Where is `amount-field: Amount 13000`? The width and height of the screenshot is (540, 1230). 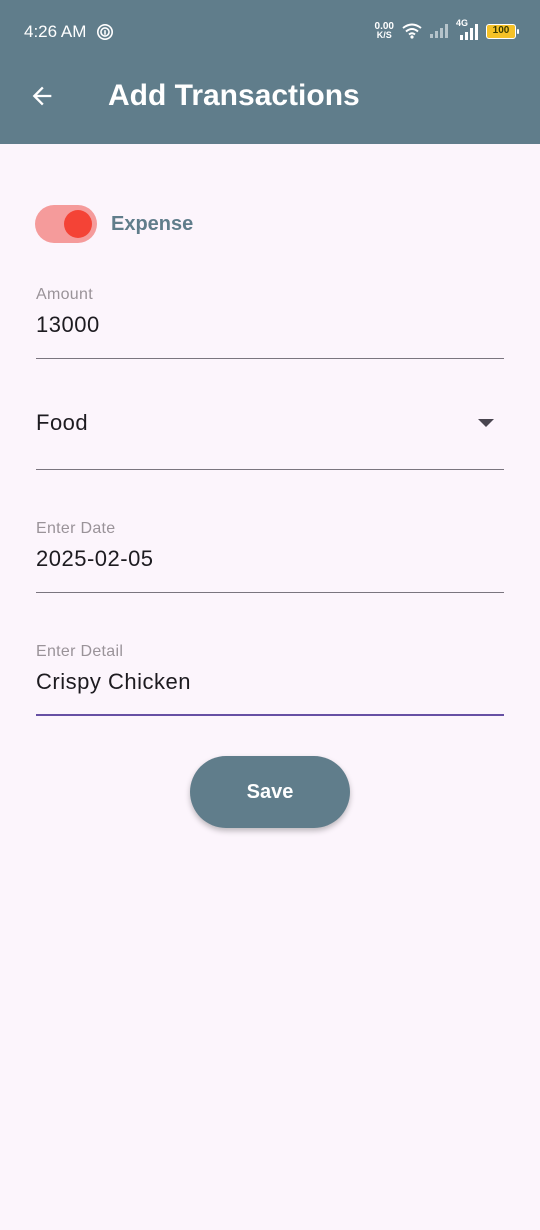
amount-field: Amount 13000 is located at coordinates (270, 322).